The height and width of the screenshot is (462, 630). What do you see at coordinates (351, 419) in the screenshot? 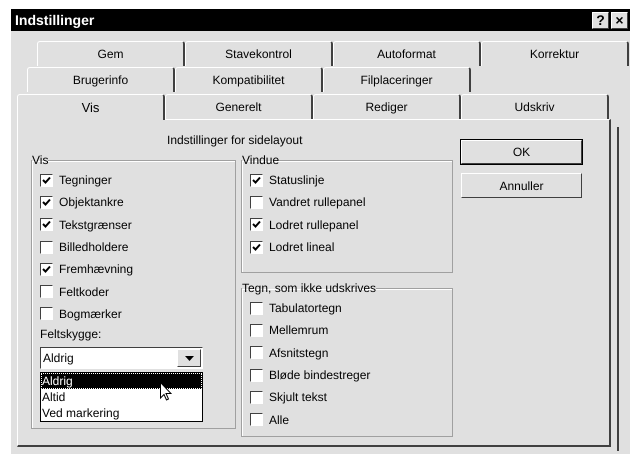
I see `checkbox-option: Alle` at bounding box center [351, 419].